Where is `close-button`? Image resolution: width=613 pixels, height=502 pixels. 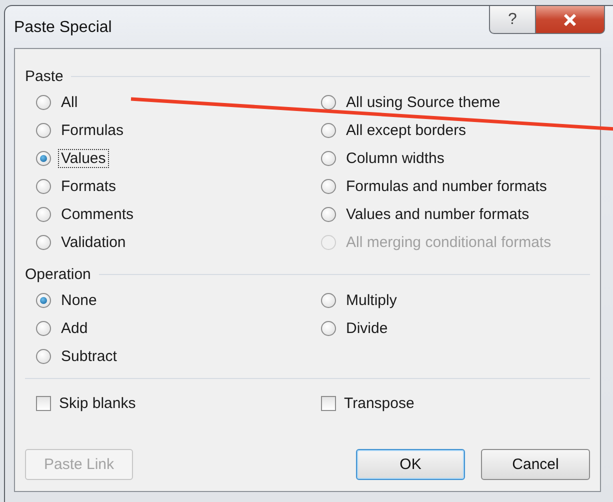 close-button is located at coordinates (570, 20).